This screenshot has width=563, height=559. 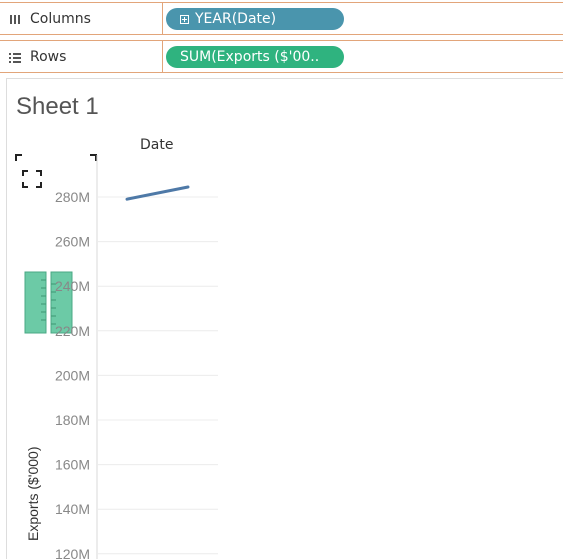 What do you see at coordinates (72, 420) in the screenshot?
I see `y-tick-label: 180M` at bounding box center [72, 420].